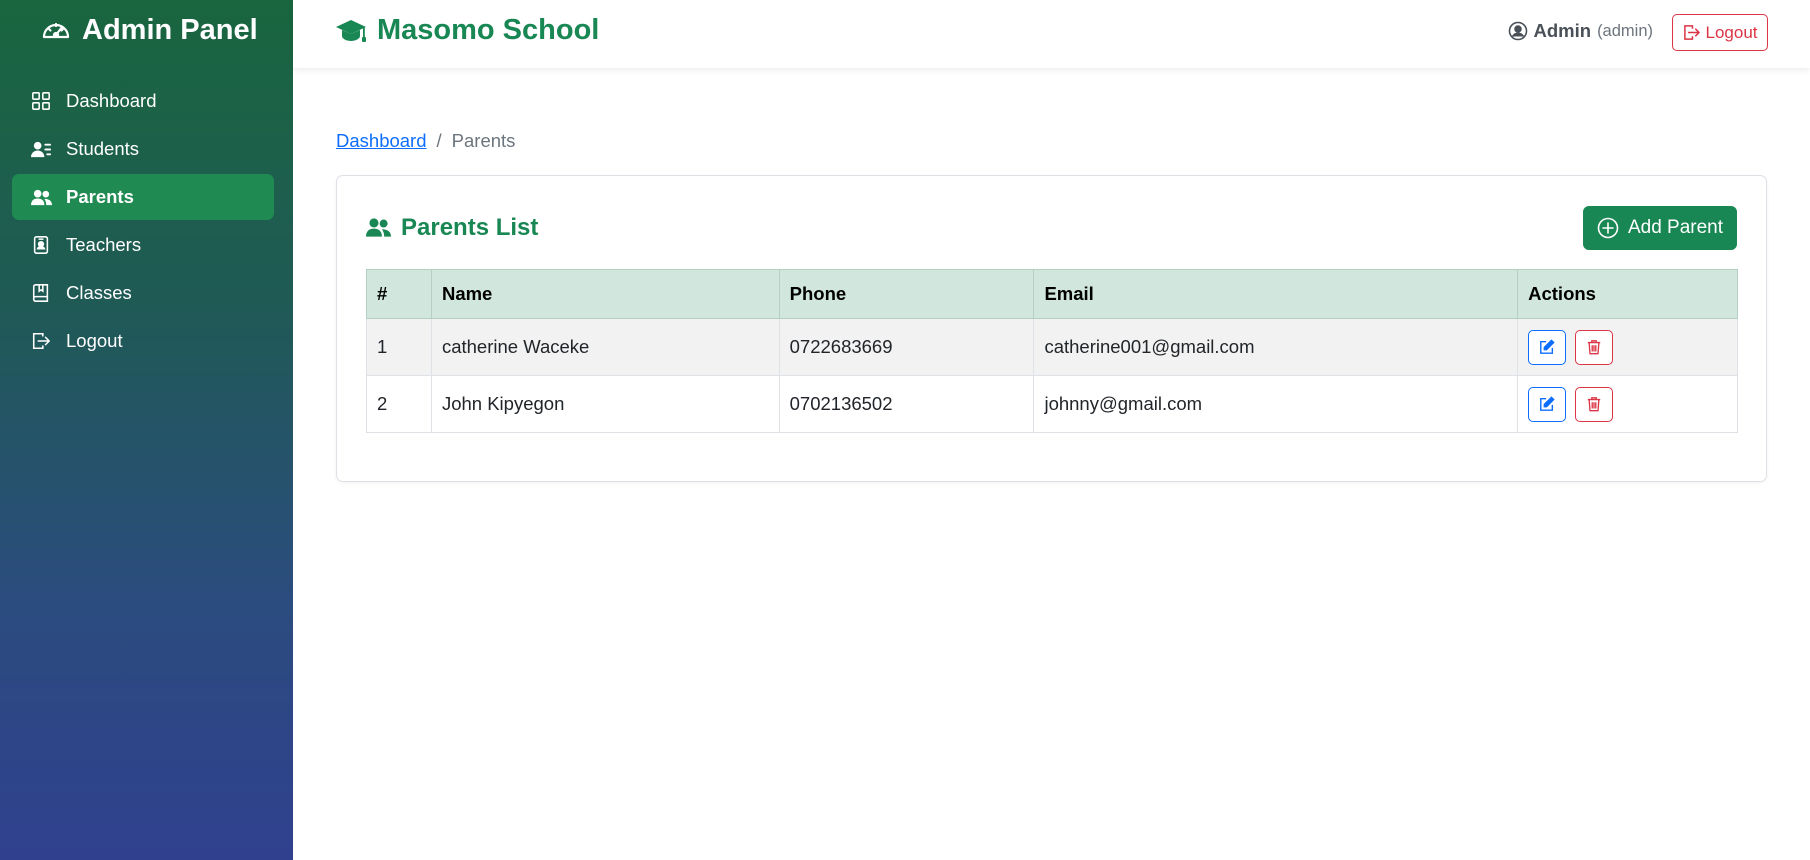  I want to click on logout-button: Logout, so click(1720, 32).